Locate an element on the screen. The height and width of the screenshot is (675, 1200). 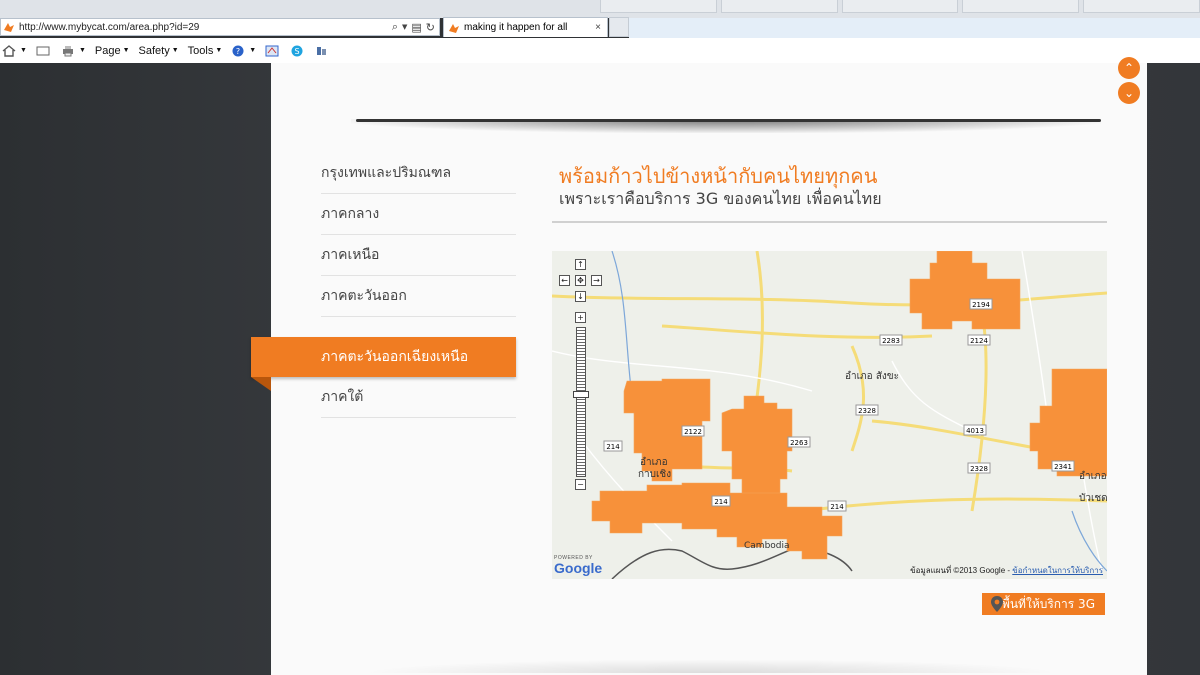
nav-item-label: ภาคตะวันออกเฉียงเหนือ is located at coordinates (395, 357).